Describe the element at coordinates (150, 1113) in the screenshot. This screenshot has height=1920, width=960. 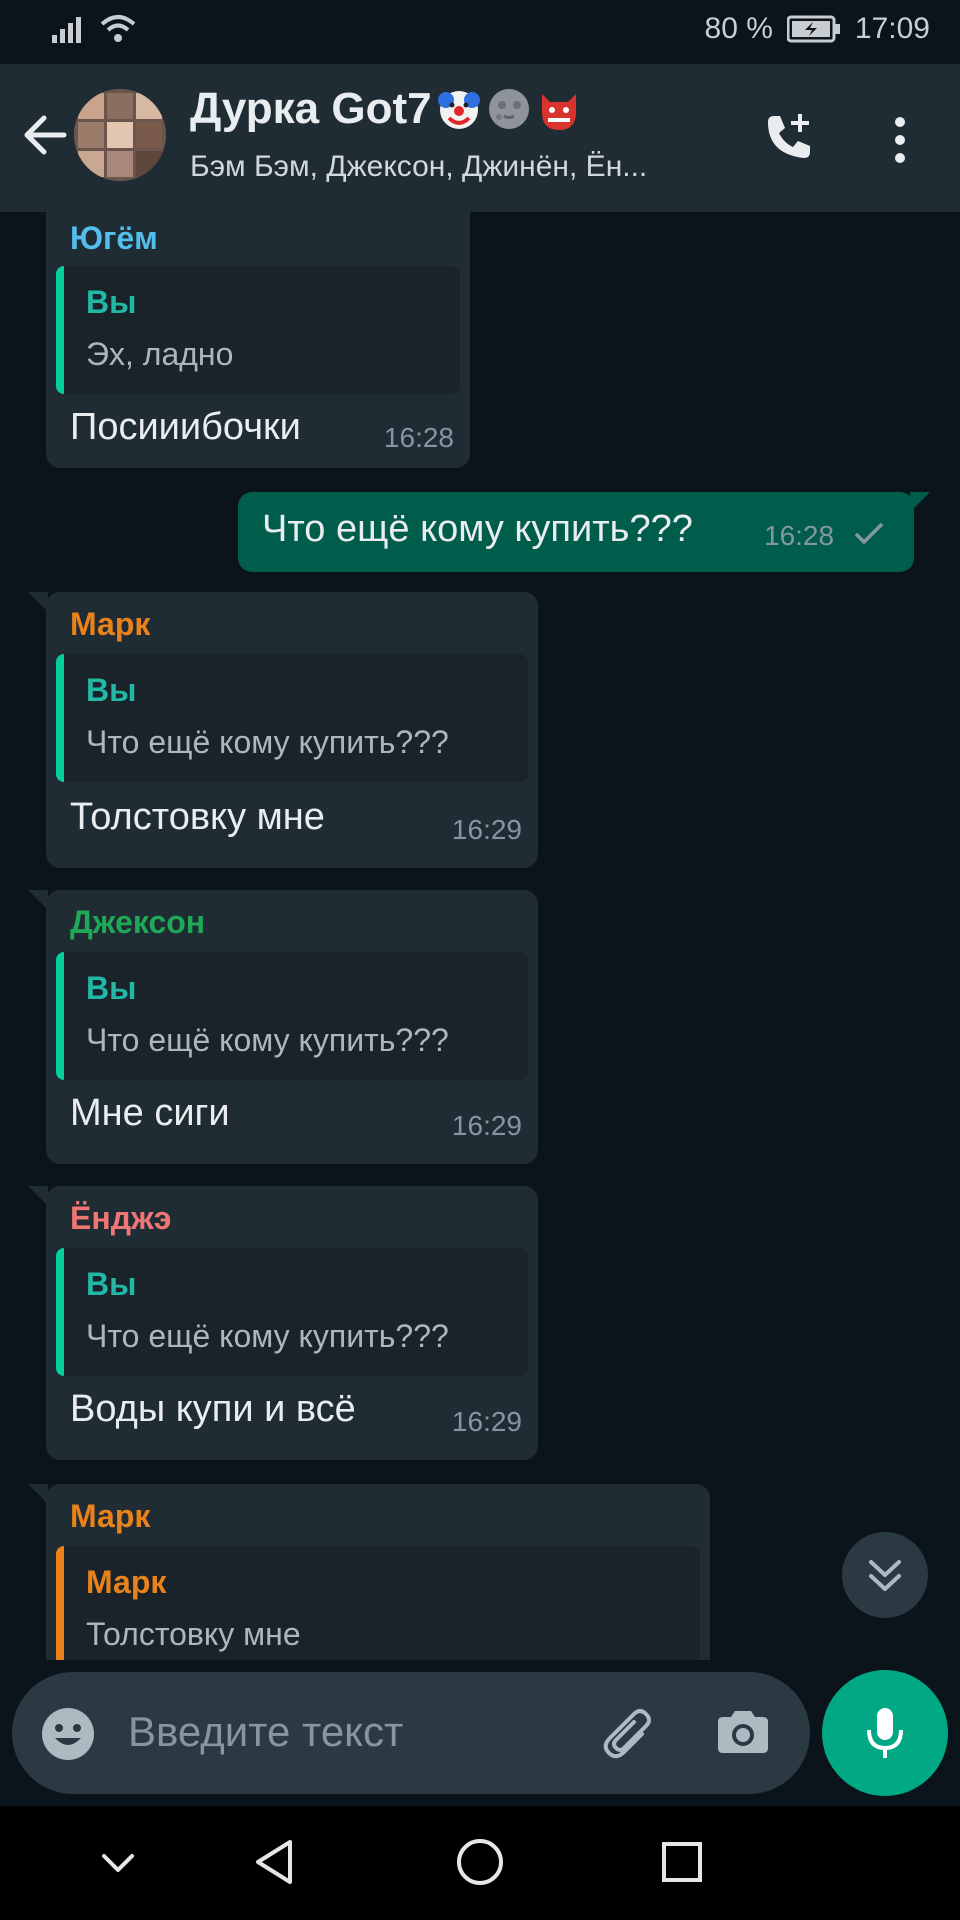
I see `message-text: Мне сиги` at that location.